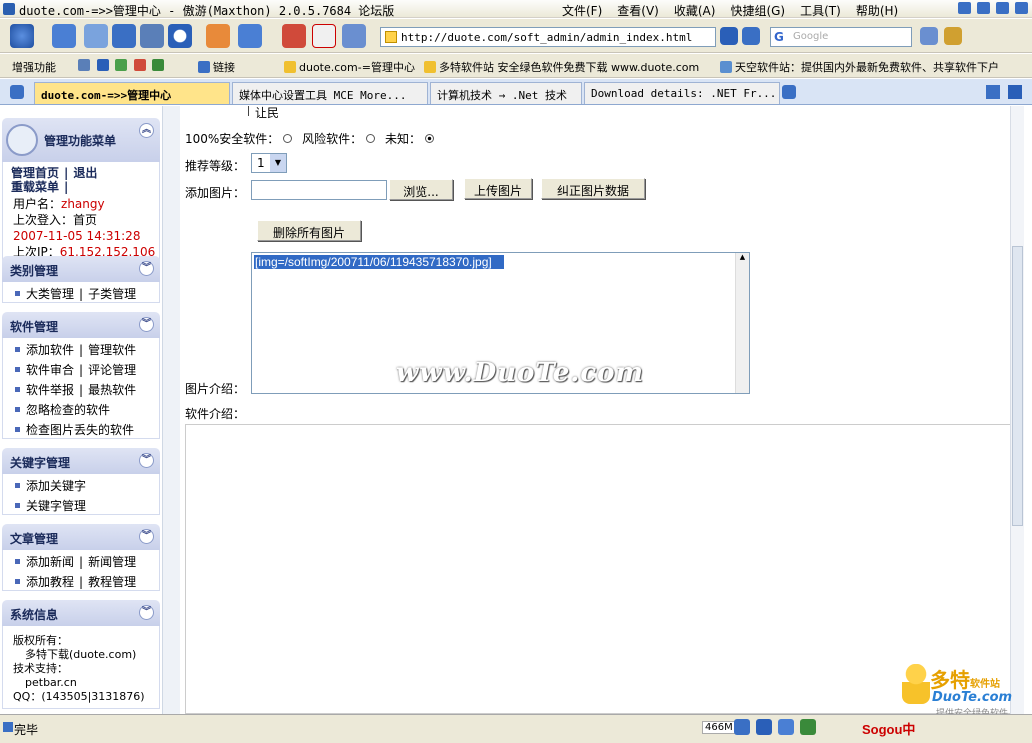 Image resolution: width=1032 pixels, height=743 pixels. I want to click on upload-picture-button: 上传图片, so click(498, 188).